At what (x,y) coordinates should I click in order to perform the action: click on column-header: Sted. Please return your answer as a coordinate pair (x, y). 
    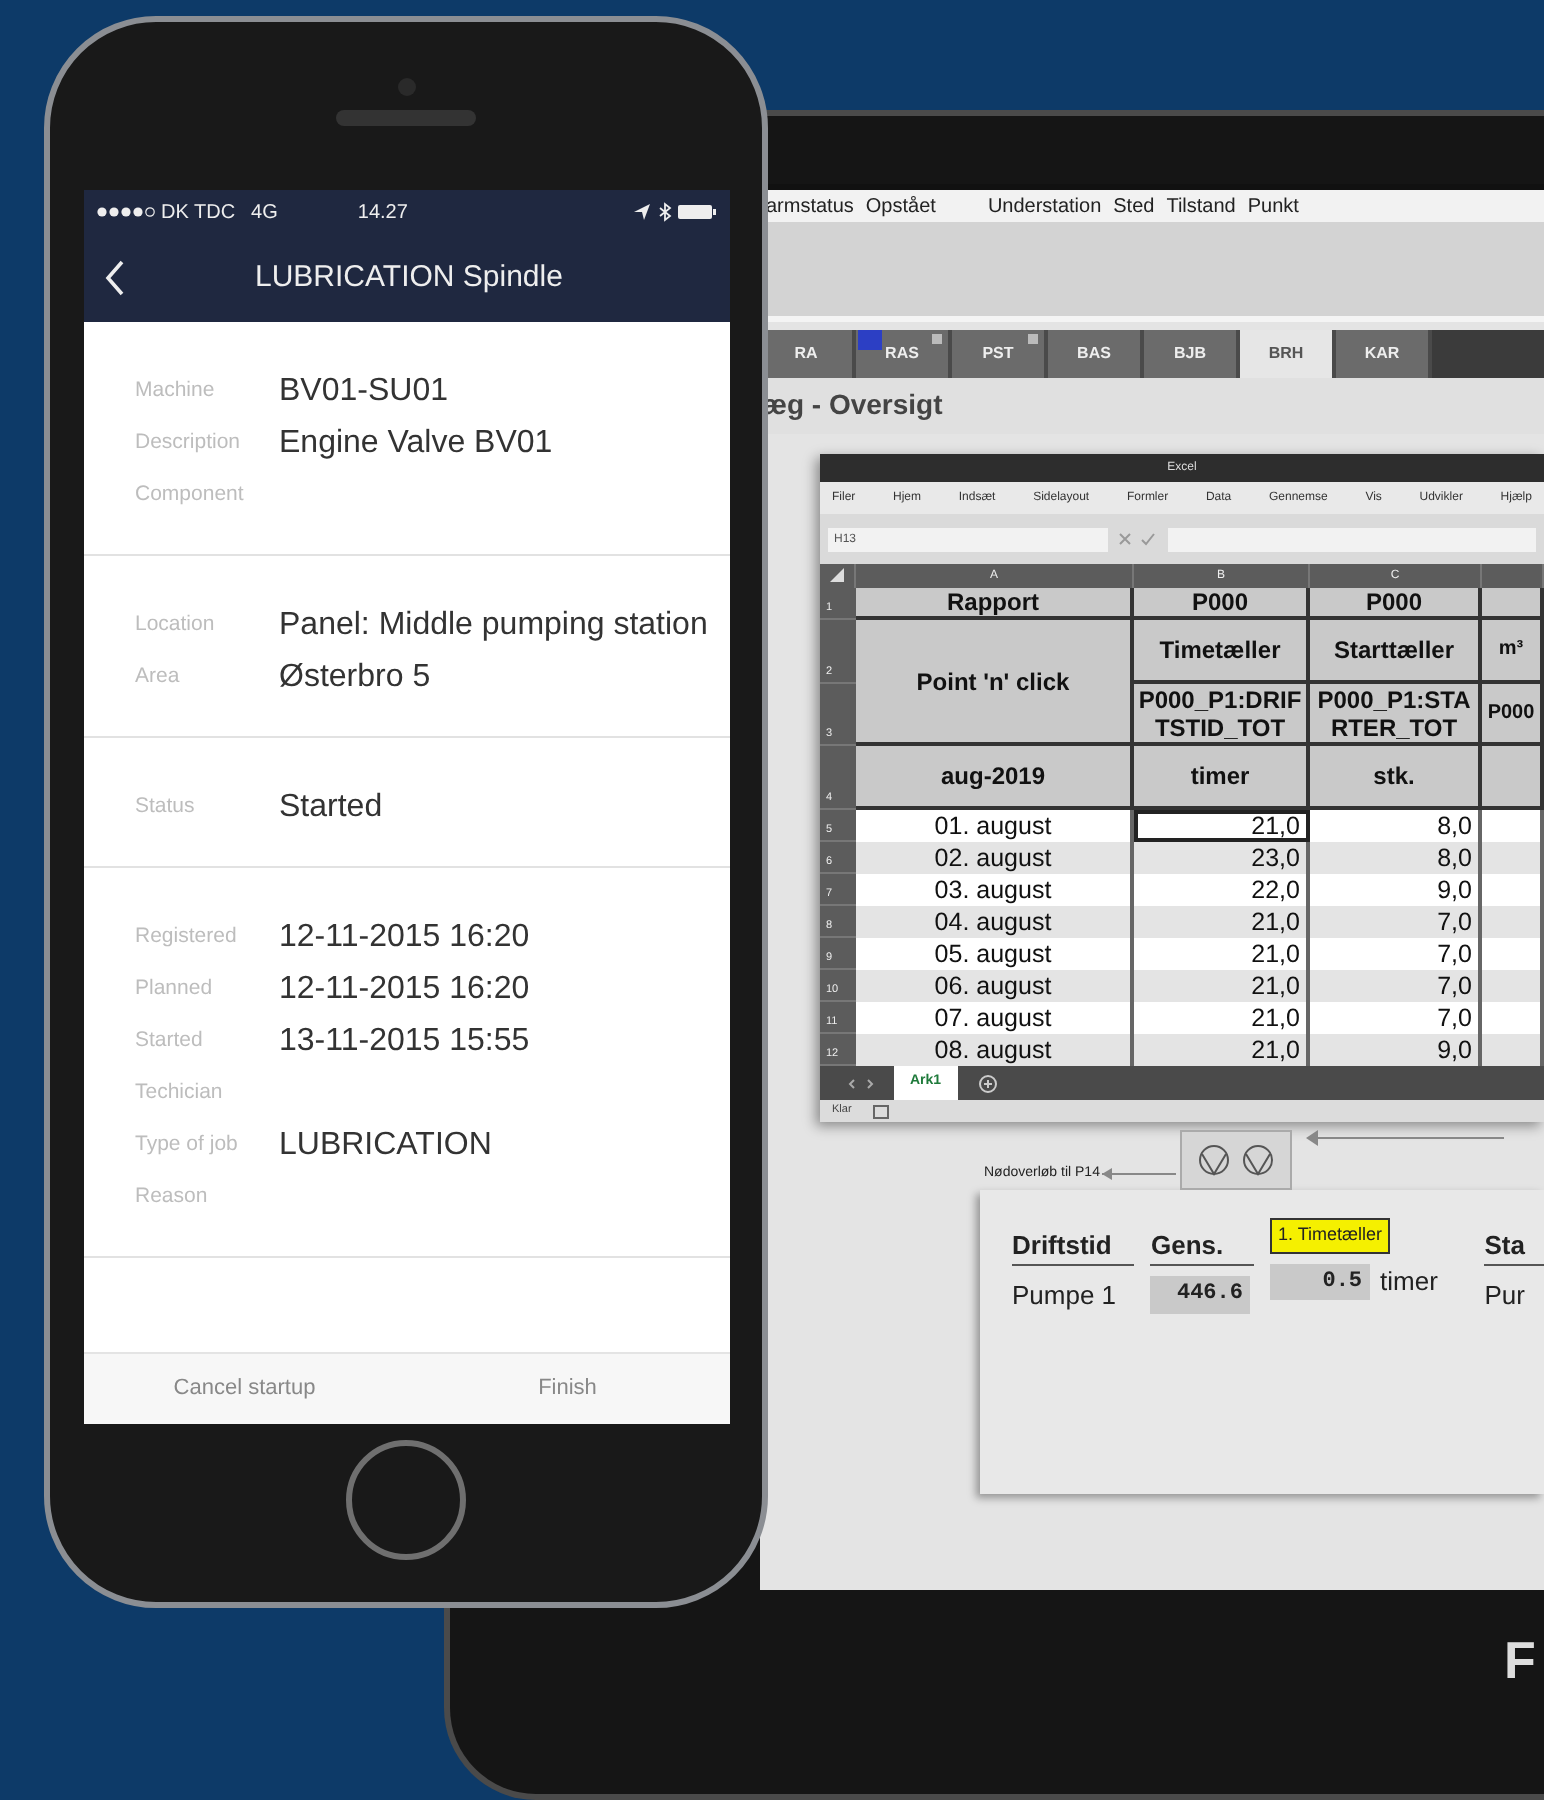
    Looking at the image, I should click on (1134, 206).